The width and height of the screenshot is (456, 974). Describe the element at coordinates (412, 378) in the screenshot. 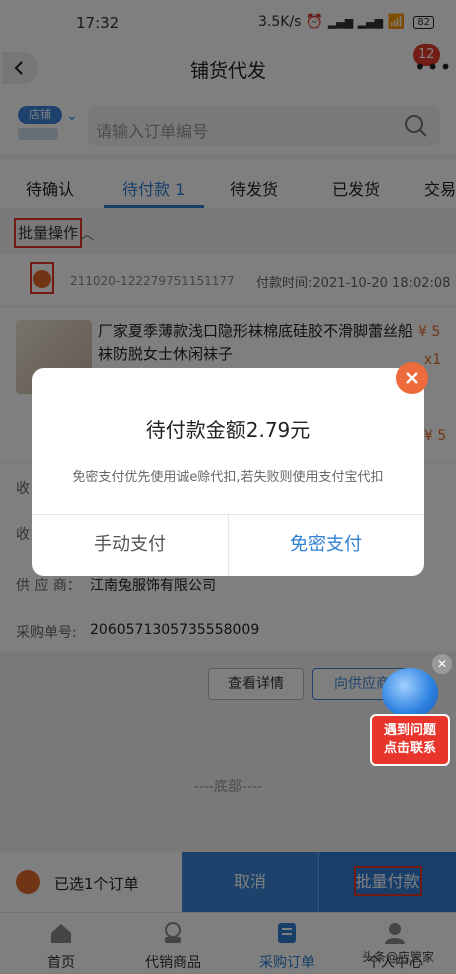

I see `close-icon` at that location.